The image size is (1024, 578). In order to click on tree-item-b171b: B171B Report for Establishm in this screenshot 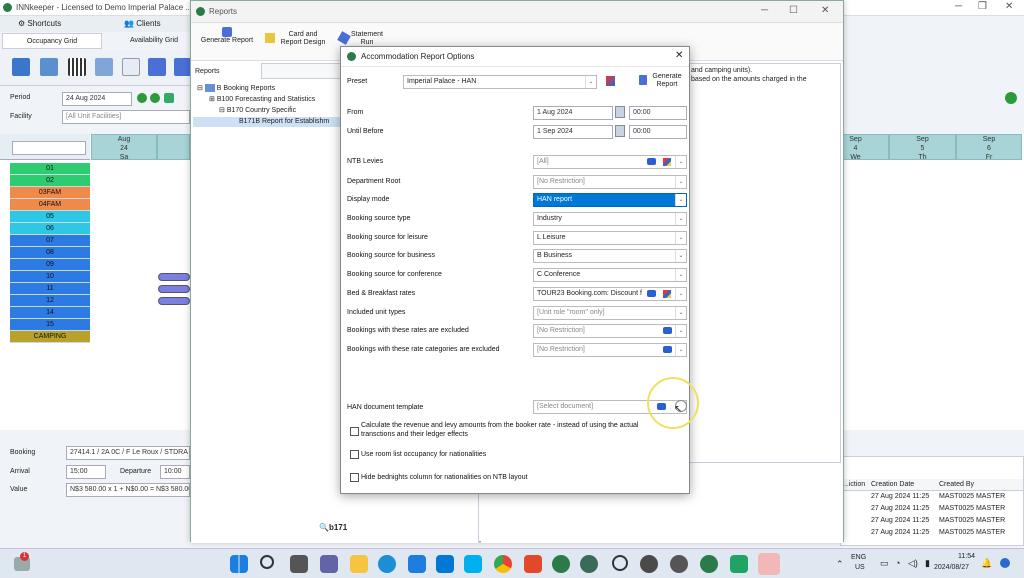, I will do `click(268, 122)`.